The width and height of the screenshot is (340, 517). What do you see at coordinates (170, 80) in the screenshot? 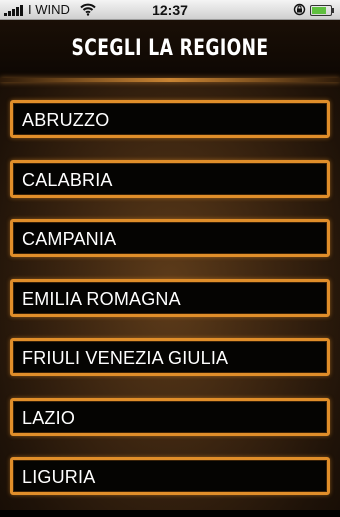
I see `title-divider` at bounding box center [170, 80].